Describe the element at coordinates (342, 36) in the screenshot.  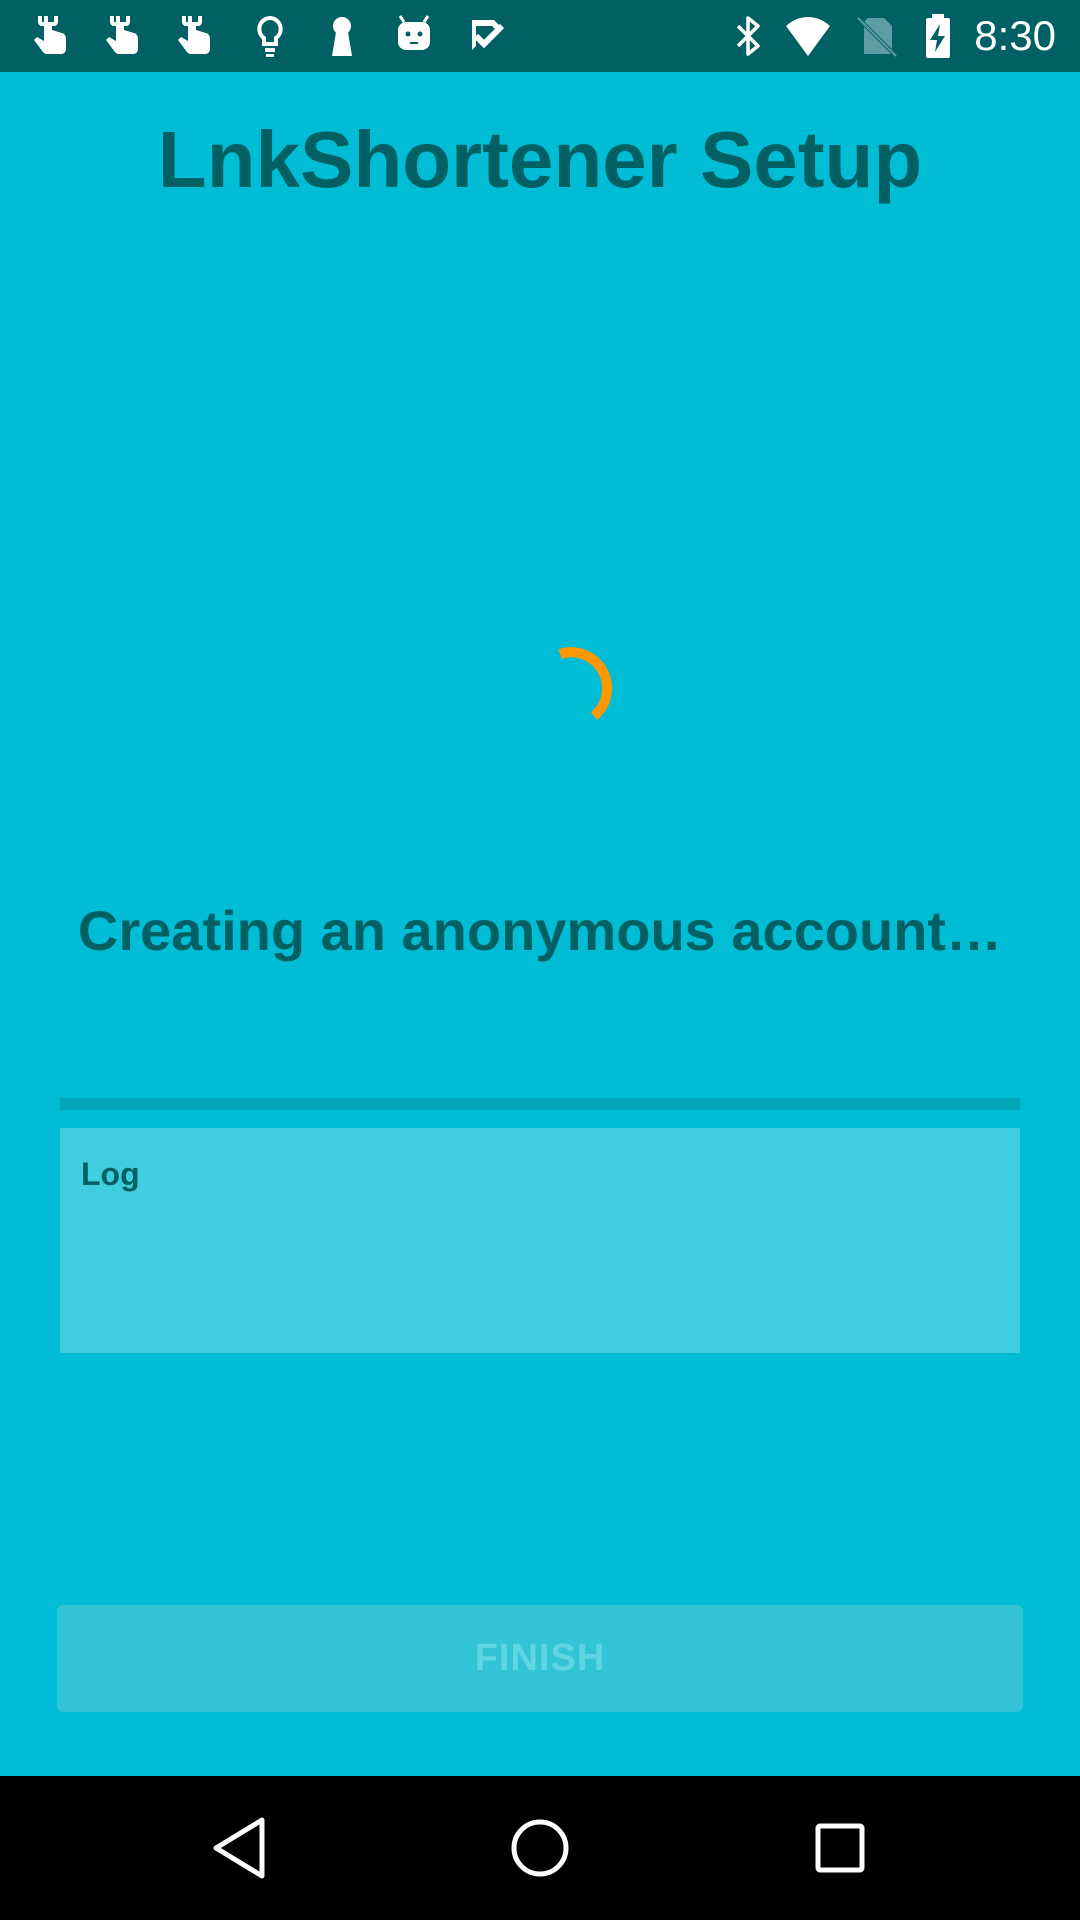
I see `keyhole-icon` at that location.